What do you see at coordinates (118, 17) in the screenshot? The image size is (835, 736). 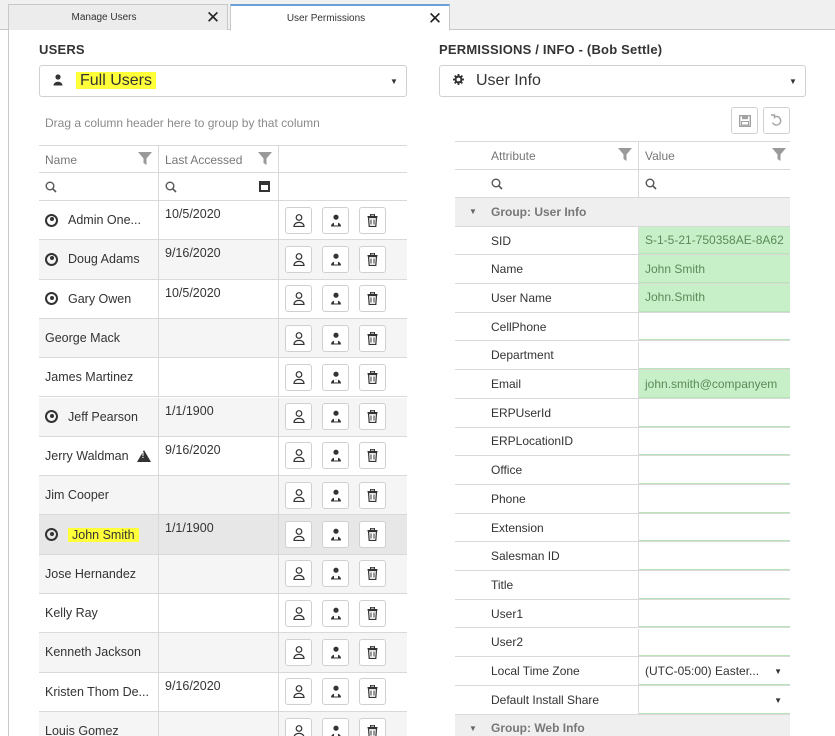 I see `tab-manage-users: Manage Users ✕` at bounding box center [118, 17].